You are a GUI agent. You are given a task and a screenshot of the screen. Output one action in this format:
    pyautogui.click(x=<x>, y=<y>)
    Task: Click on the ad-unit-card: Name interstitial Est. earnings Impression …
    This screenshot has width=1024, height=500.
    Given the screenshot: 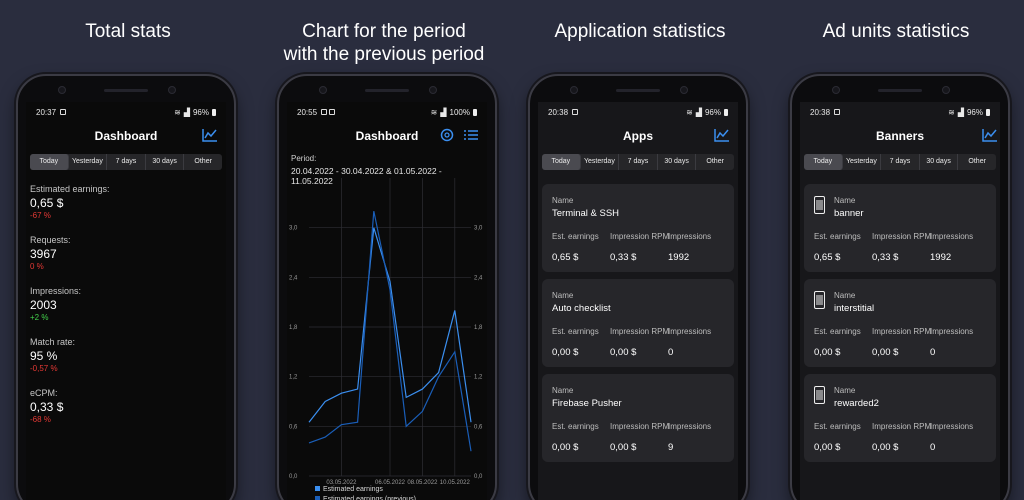 What is the action you would take?
    pyautogui.click(x=900, y=323)
    